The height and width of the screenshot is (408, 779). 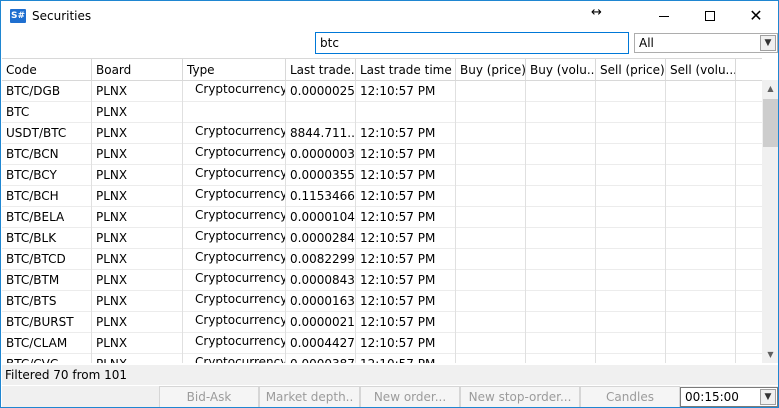 What do you see at coordinates (491, 70) in the screenshot?
I see `column-header-buy-price: Buy (price)` at bounding box center [491, 70].